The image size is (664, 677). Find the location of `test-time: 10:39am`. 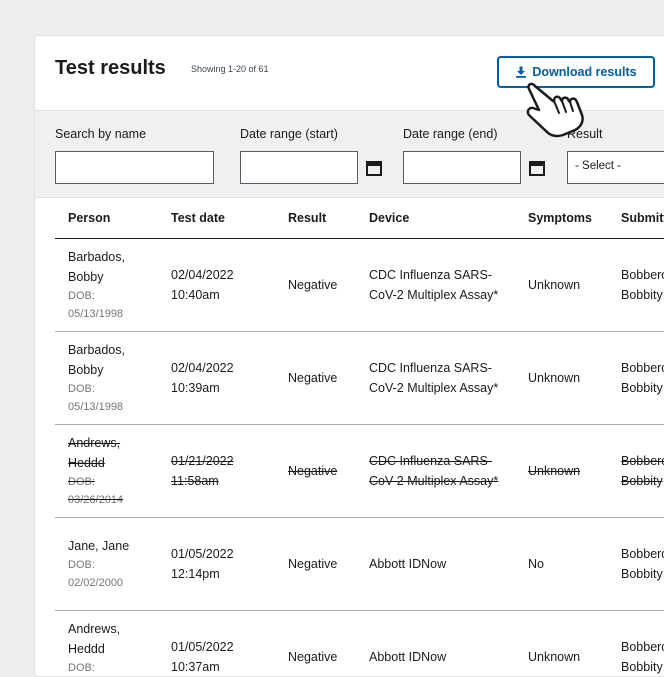

test-time: 10:39am is located at coordinates (223, 388).